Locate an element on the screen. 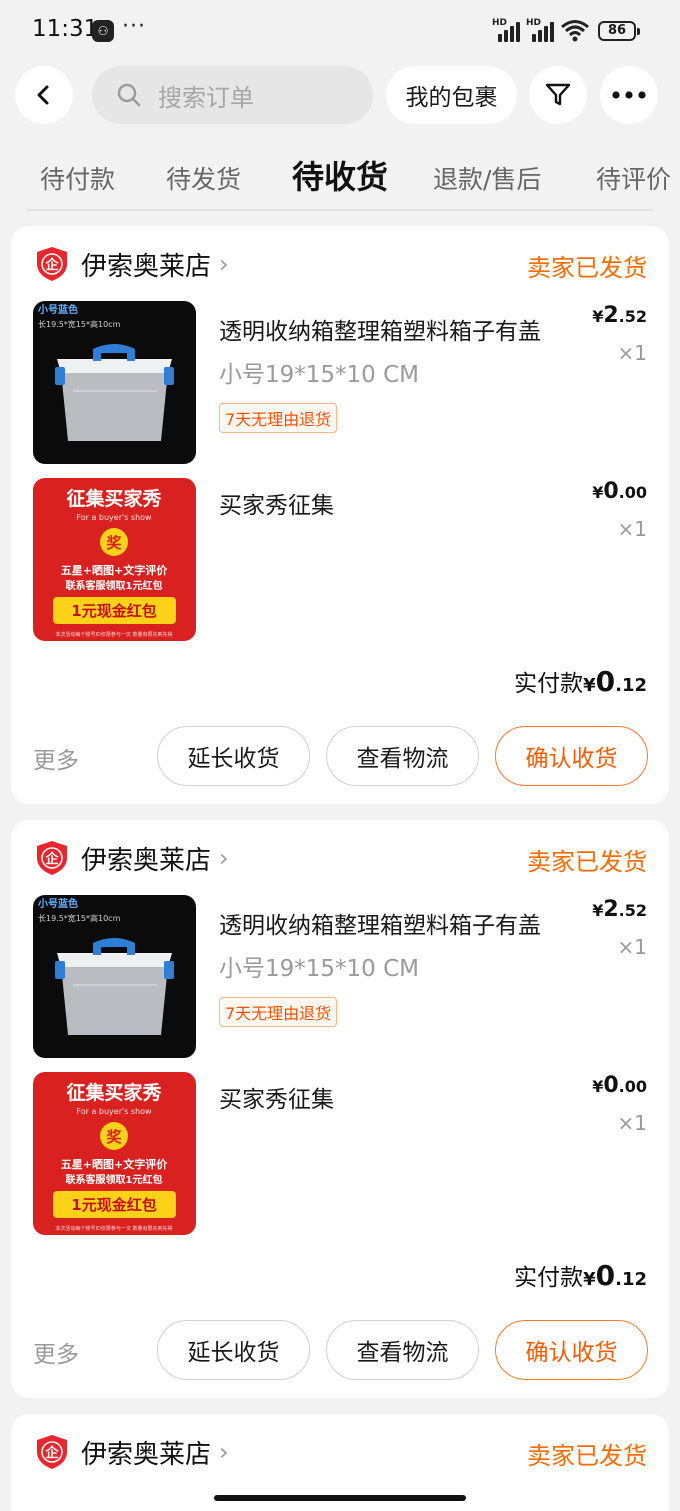 This screenshot has height=1511, width=680. filter-icon is located at coordinates (558, 94).